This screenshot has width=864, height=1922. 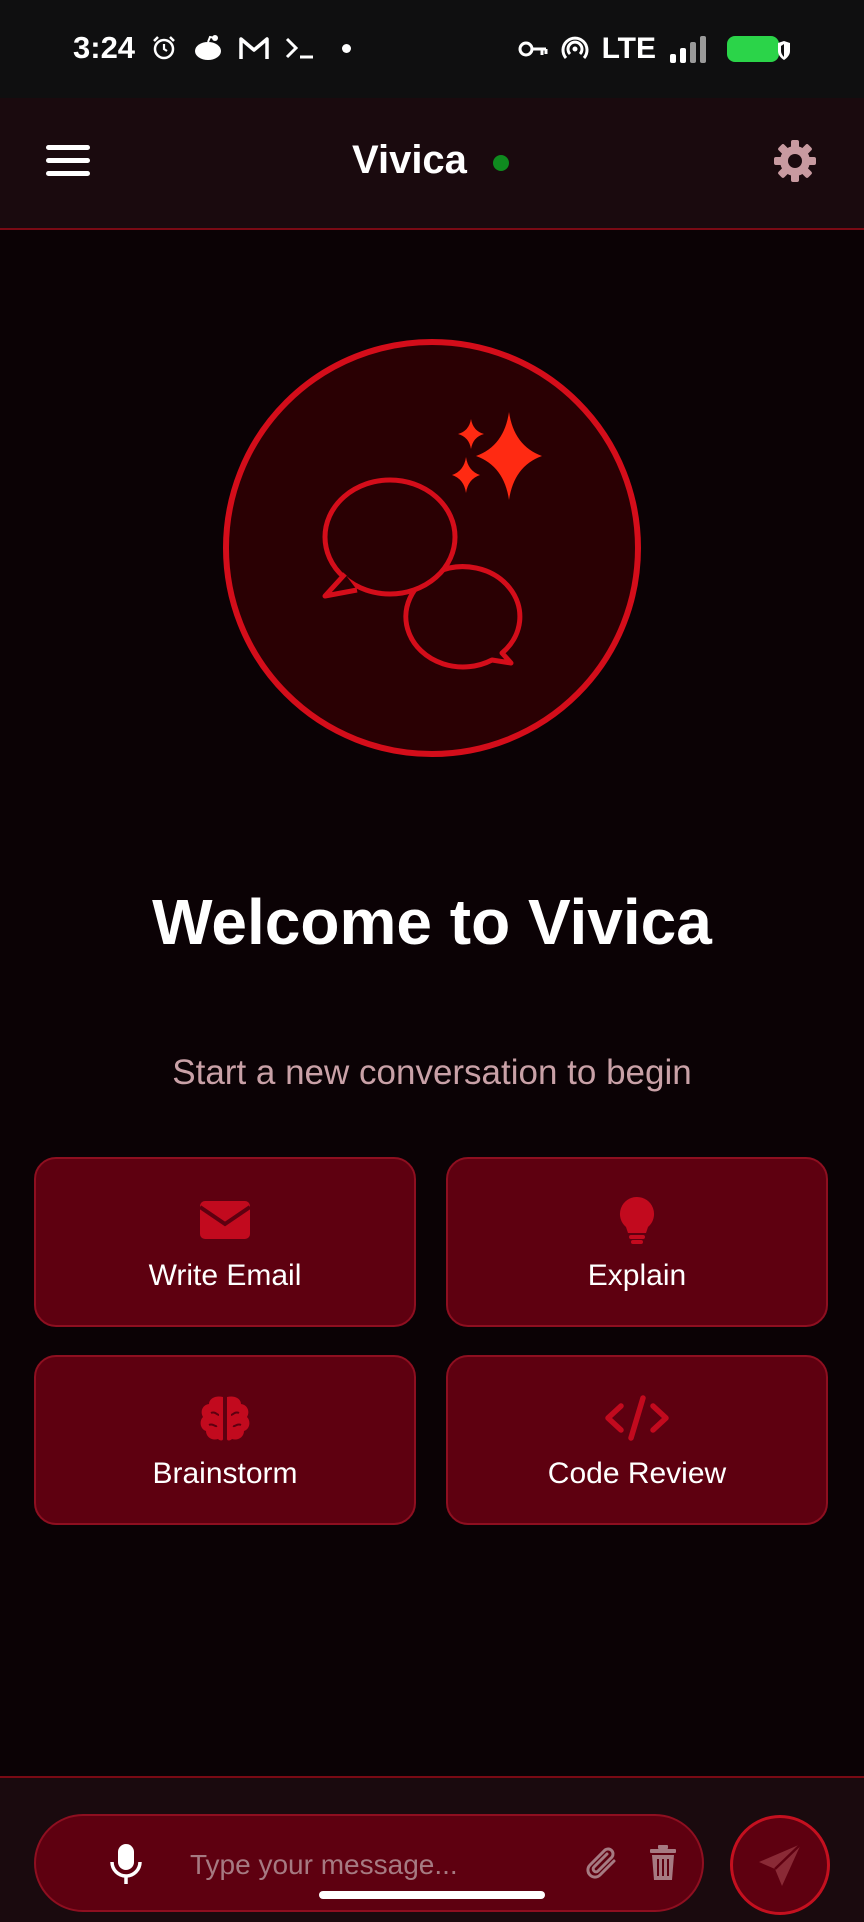 What do you see at coordinates (346, 48) in the screenshot?
I see `more-notifications-dot` at bounding box center [346, 48].